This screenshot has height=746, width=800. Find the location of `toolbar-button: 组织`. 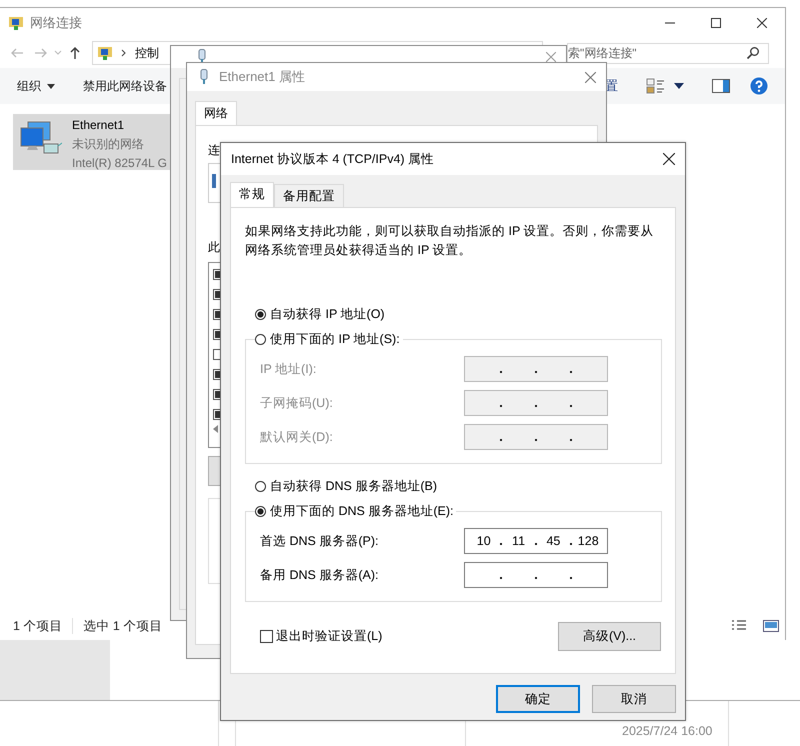

toolbar-button: 组织 is located at coordinates (36, 86).